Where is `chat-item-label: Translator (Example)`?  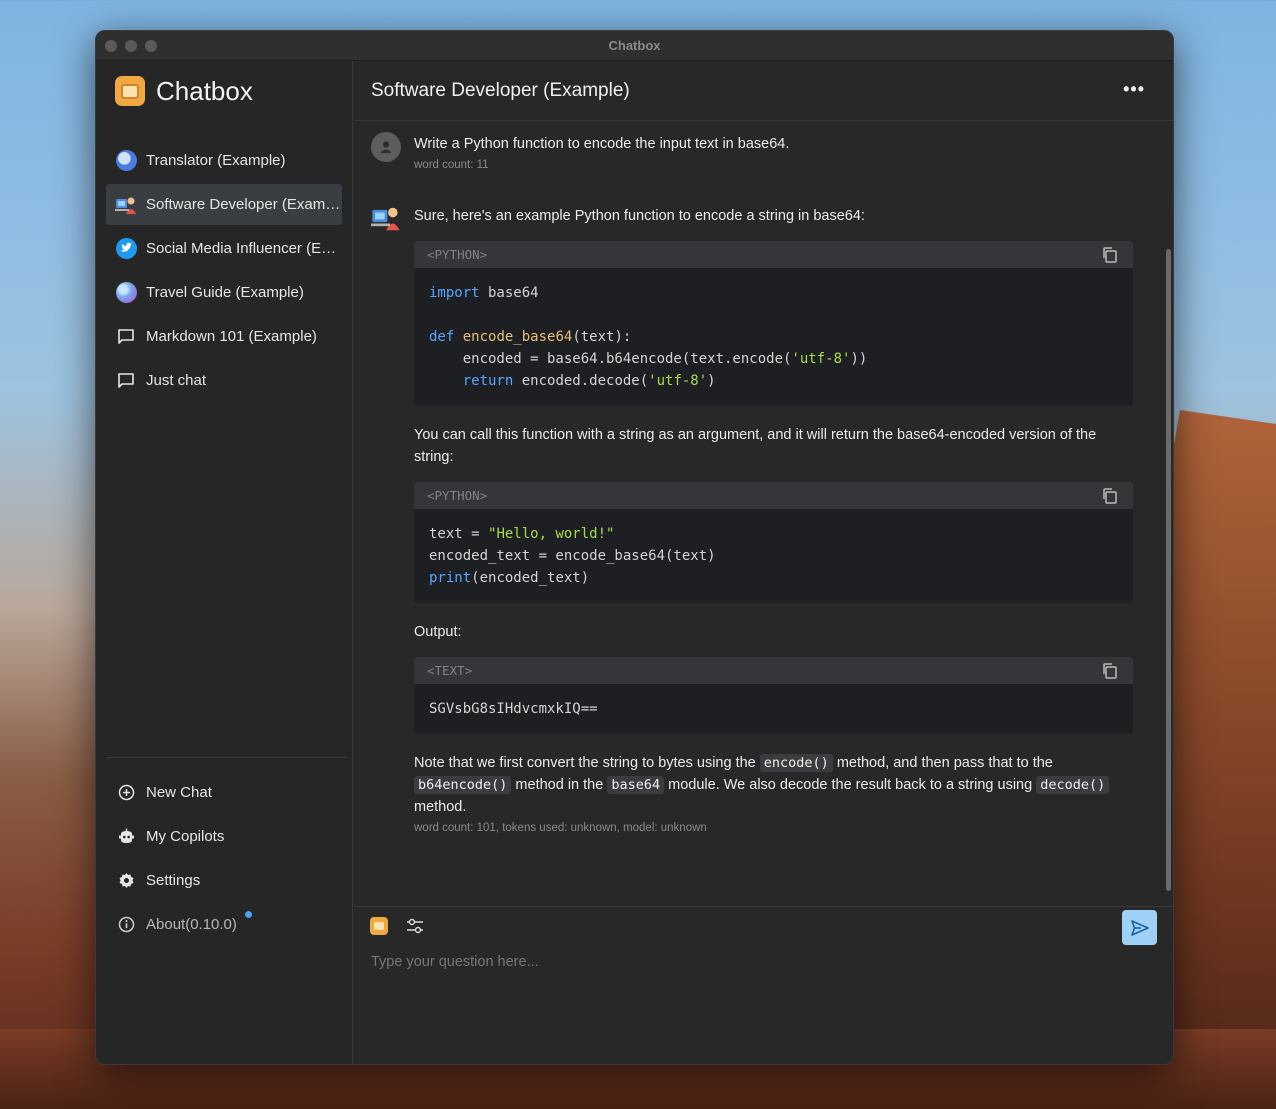
chat-item-label: Translator (Example) is located at coordinates (216, 160).